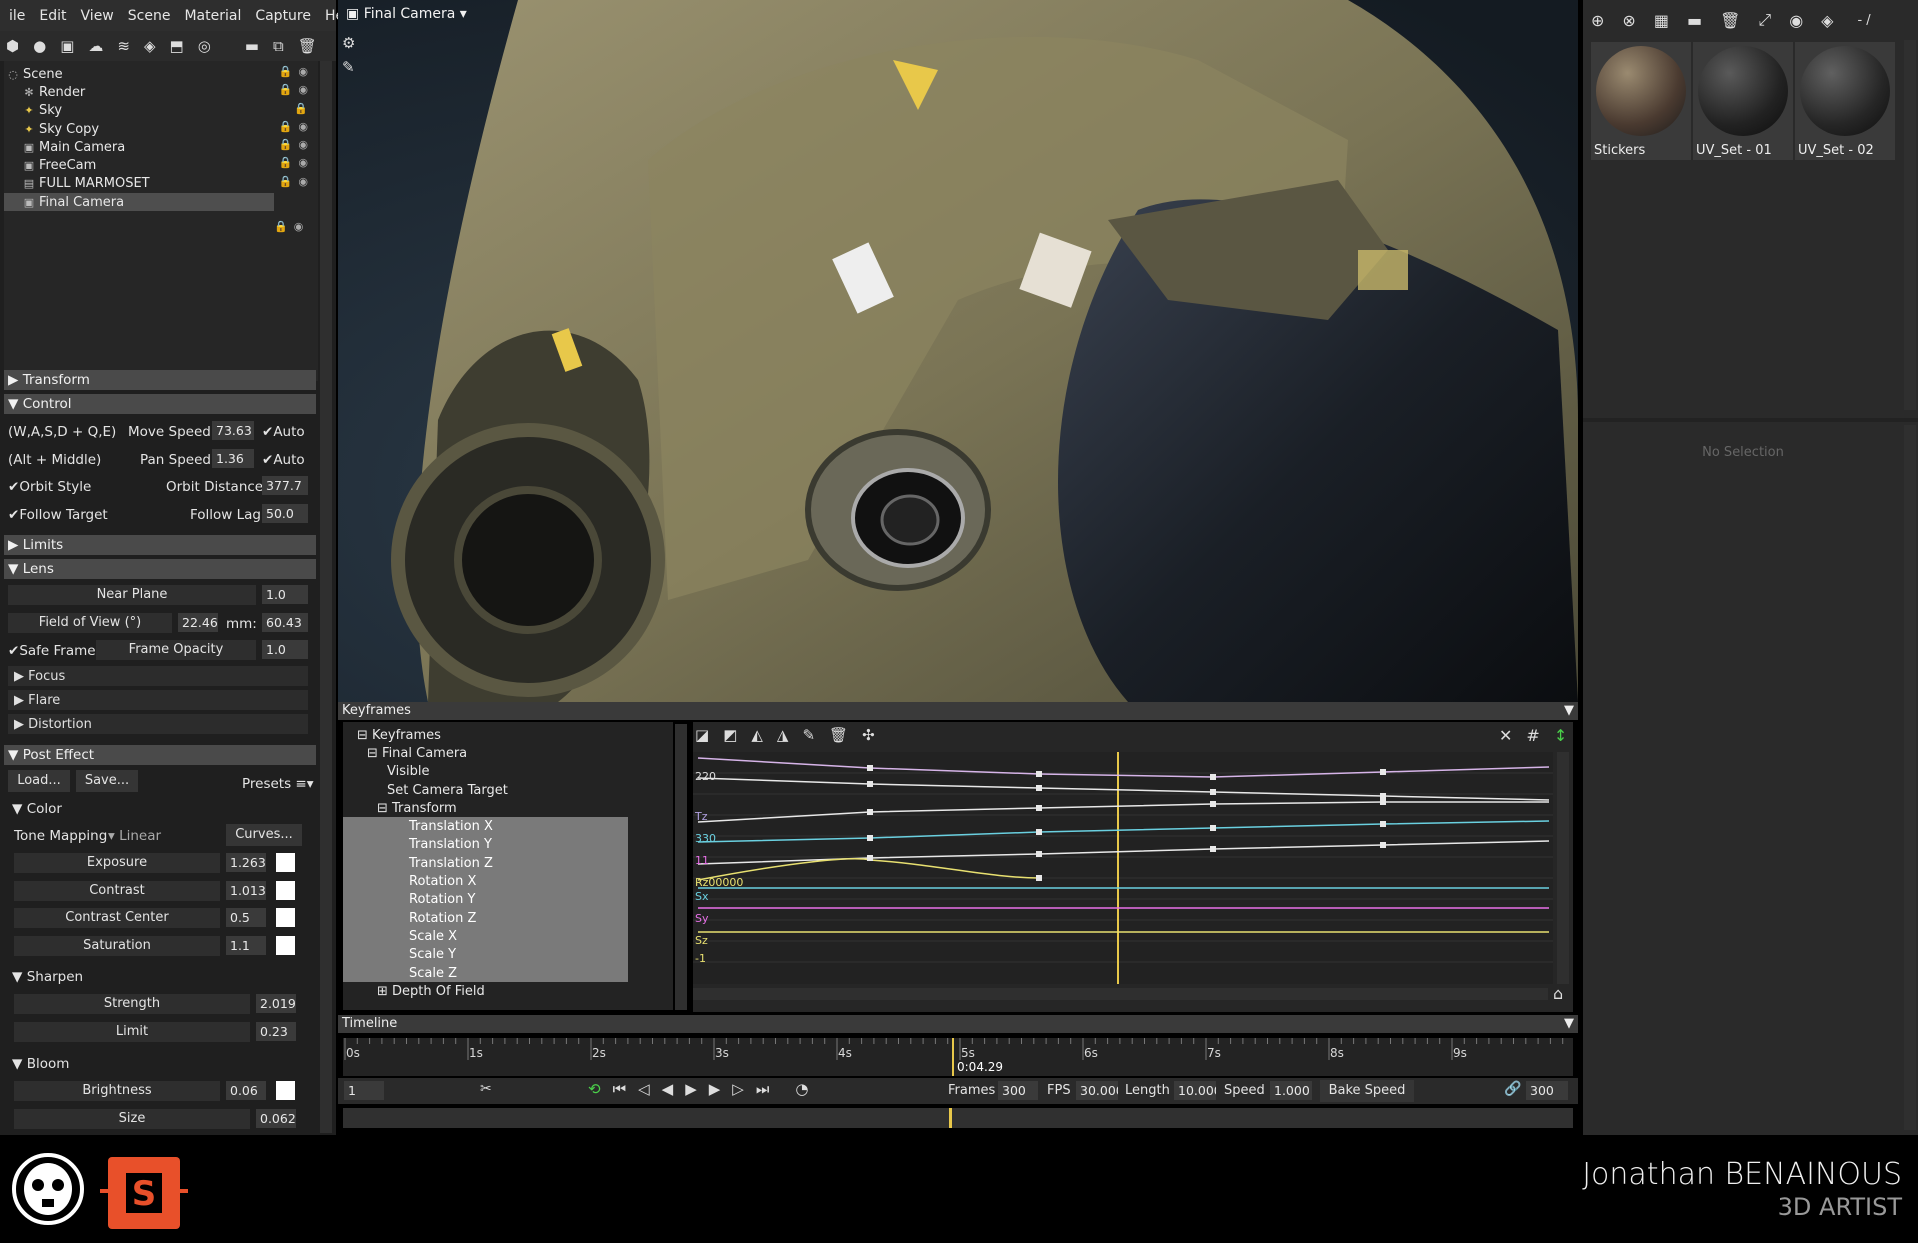 This screenshot has width=1918, height=1243. I want to click on playhead, so click(950, 1118).